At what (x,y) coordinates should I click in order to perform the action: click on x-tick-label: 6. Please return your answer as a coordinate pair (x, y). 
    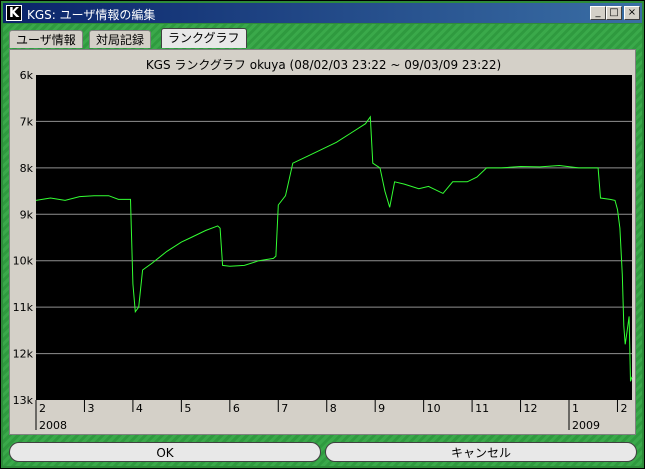
    Looking at the image, I should click on (236, 408).